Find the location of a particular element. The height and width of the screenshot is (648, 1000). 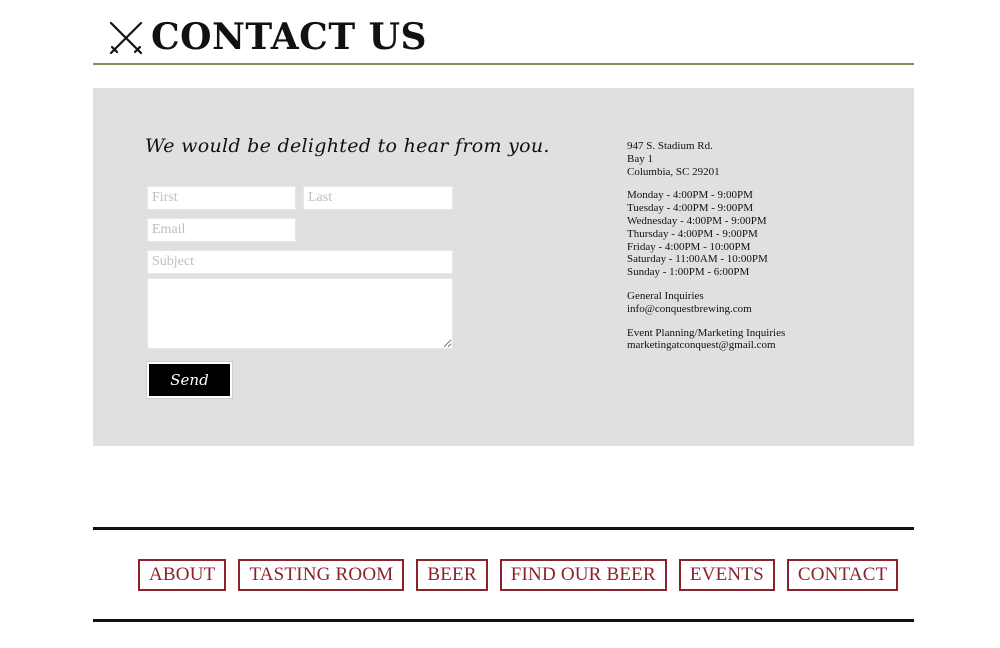

hours-line: Wednesday - 4:00PM - 9:00PM is located at coordinates (697, 220).